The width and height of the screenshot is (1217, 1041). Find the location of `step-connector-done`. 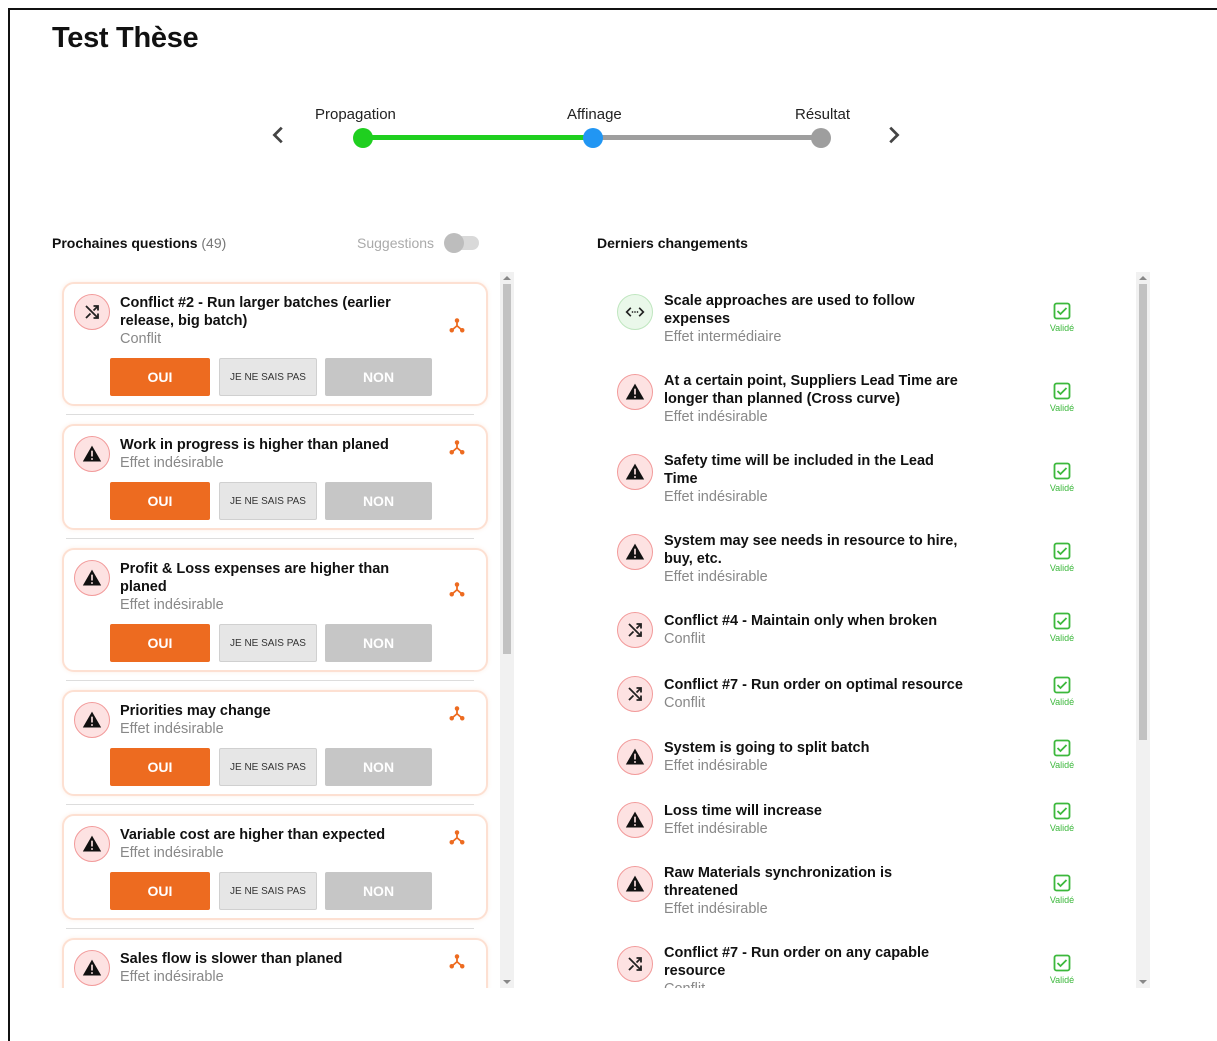

step-connector-done is located at coordinates (478, 137).